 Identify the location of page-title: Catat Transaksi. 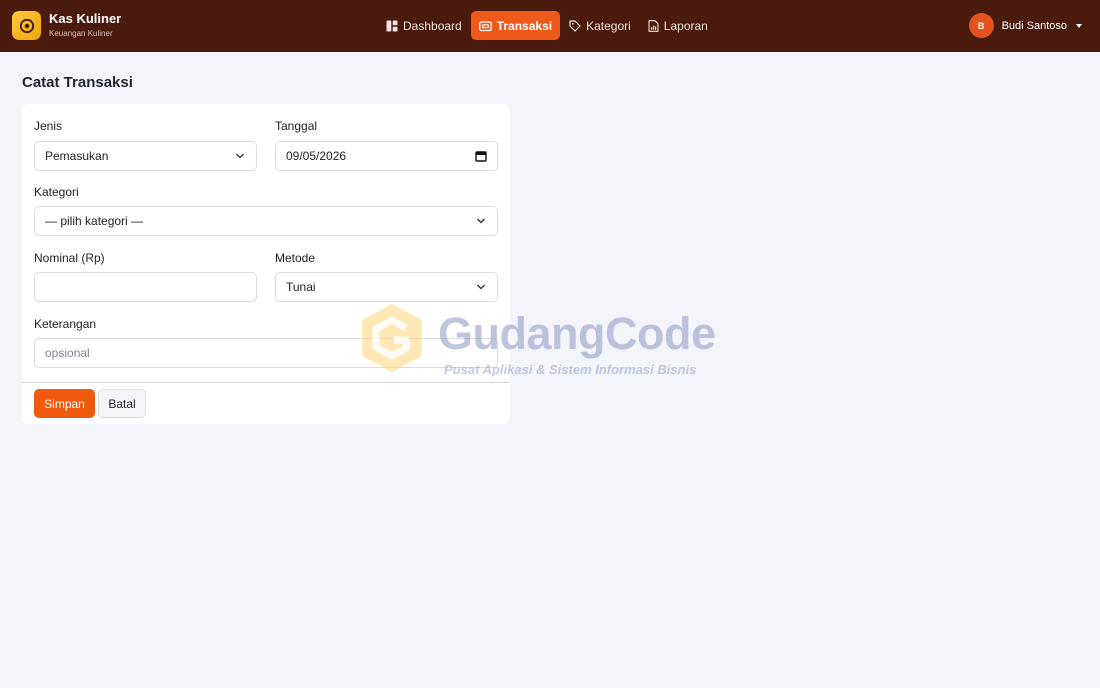
(77, 82).